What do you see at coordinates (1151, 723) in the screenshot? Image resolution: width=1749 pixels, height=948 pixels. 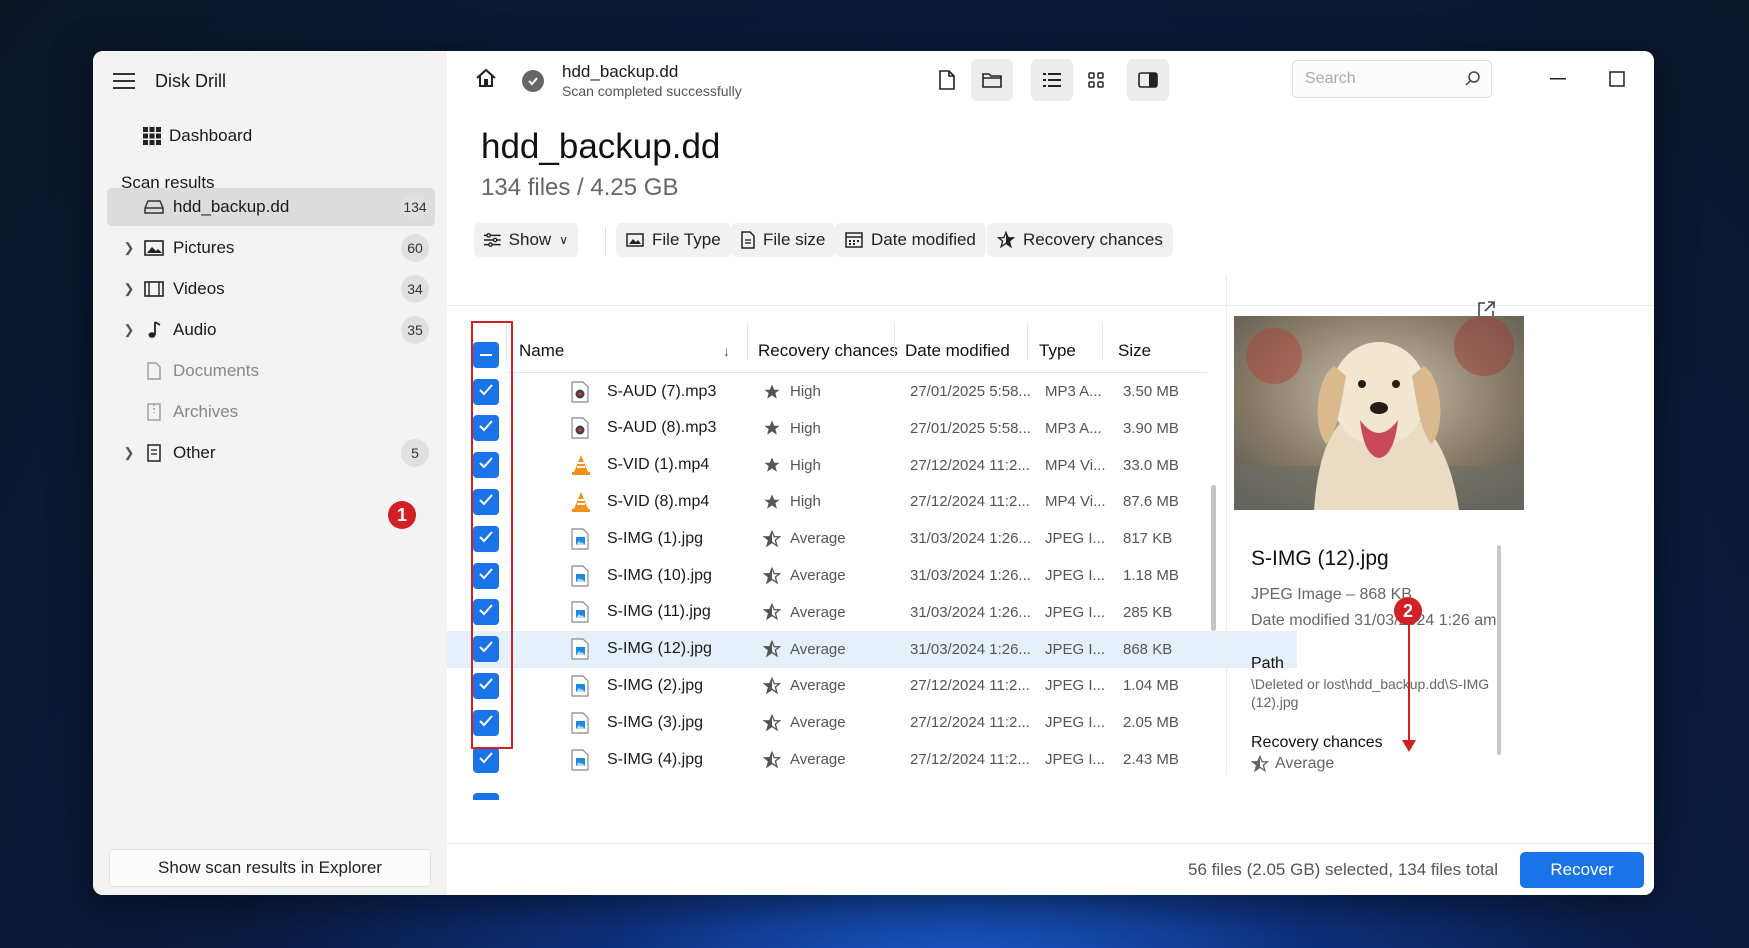 I see `file-size: 2.05 MB` at bounding box center [1151, 723].